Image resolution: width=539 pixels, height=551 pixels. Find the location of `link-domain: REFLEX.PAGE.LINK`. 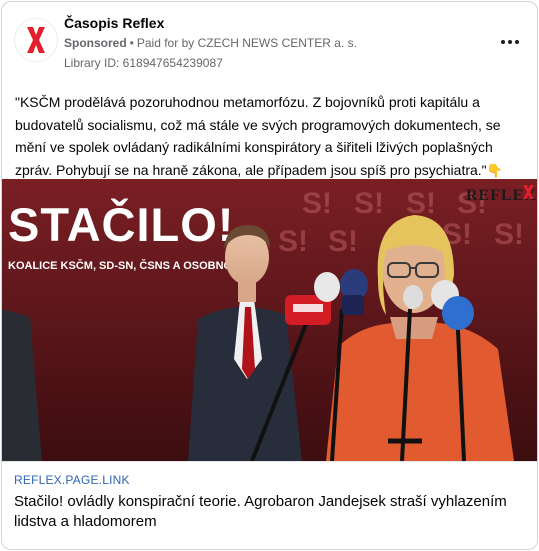

link-domain: REFLEX.PAGE.LINK is located at coordinates (72, 480).